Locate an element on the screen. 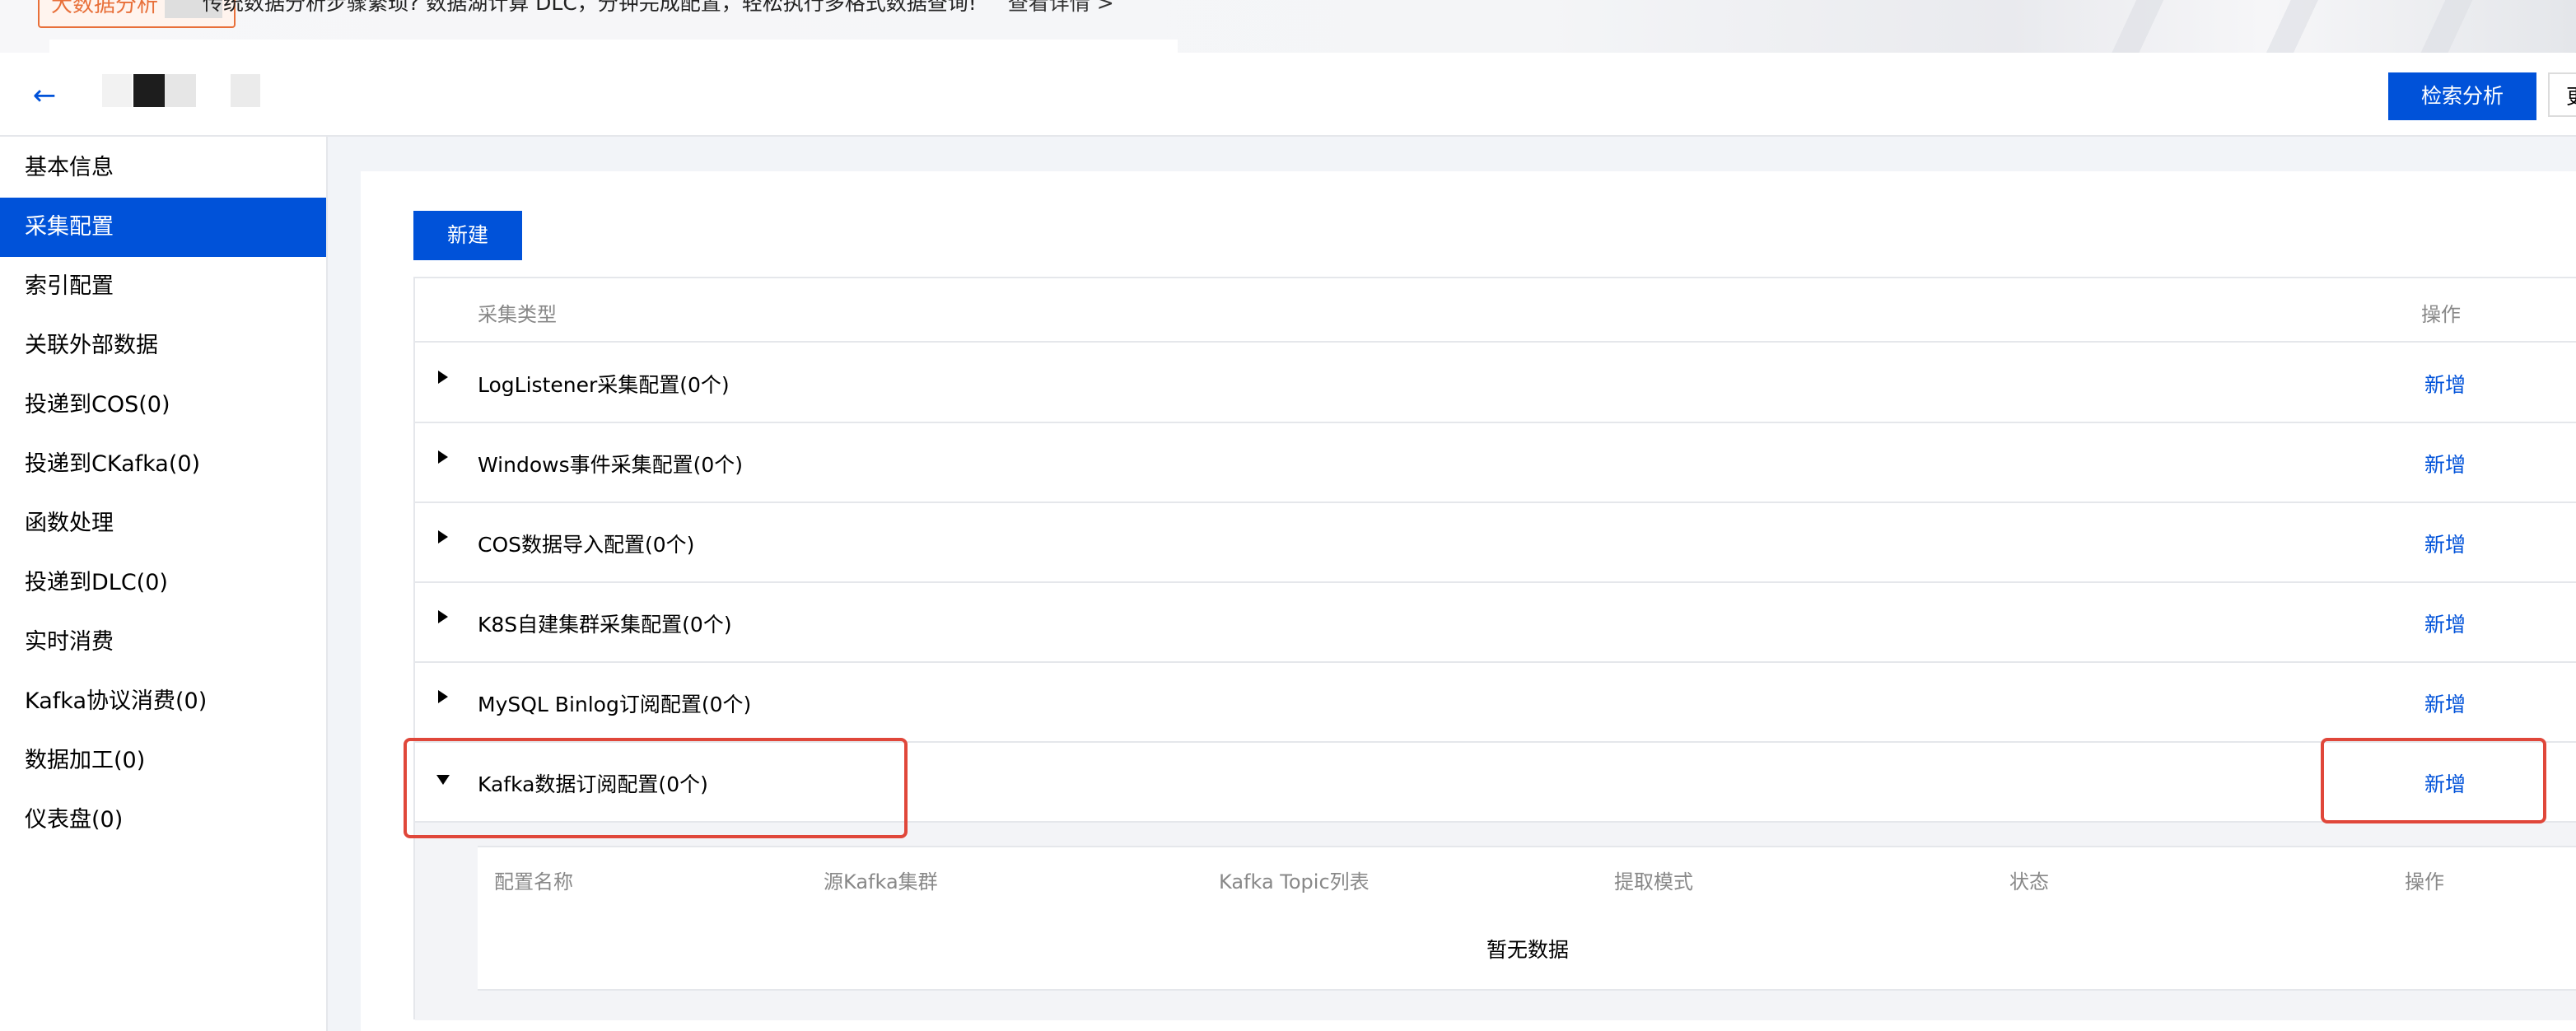 This screenshot has width=2576, height=1031. sidebar-item-ship-cos: 投递到COS(0) is located at coordinates (163, 405).